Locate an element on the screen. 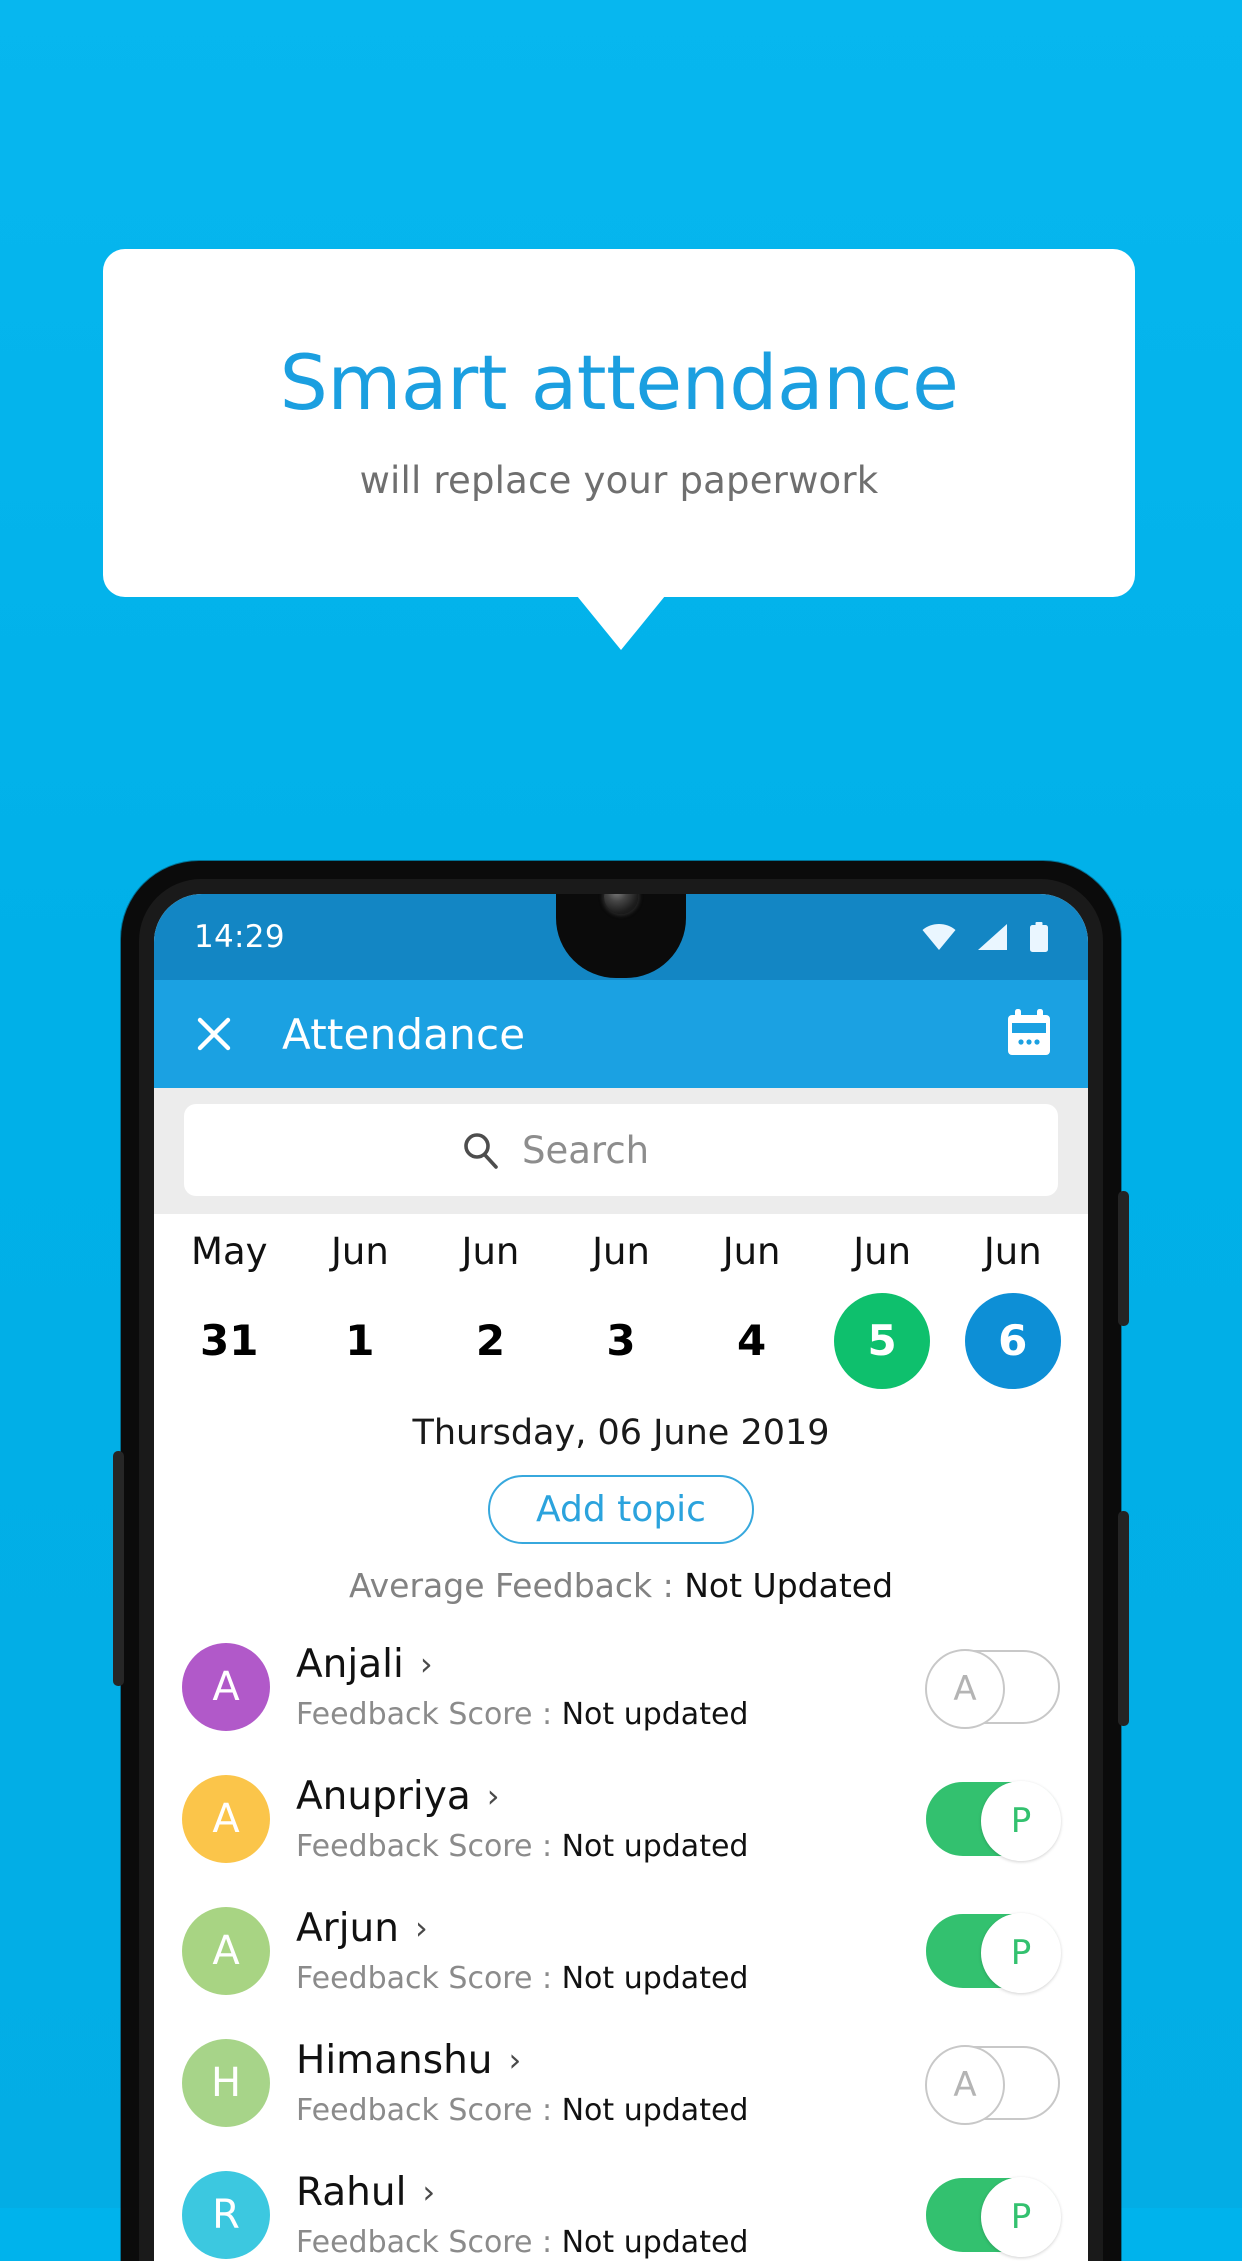 The image size is (1242, 2261). date-day: 6 is located at coordinates (1012, 1340).